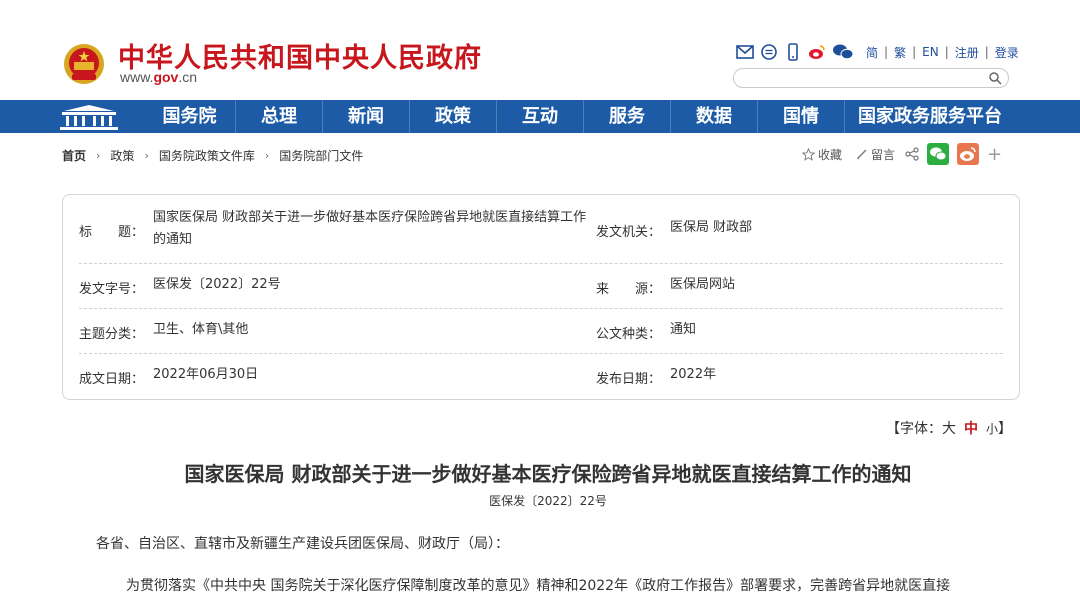 The image size is (1080, 603). What do you see at coordinates (968, 154) in the screenshot?
I see `weibo-share-icon` at bounding box center [968, 154].